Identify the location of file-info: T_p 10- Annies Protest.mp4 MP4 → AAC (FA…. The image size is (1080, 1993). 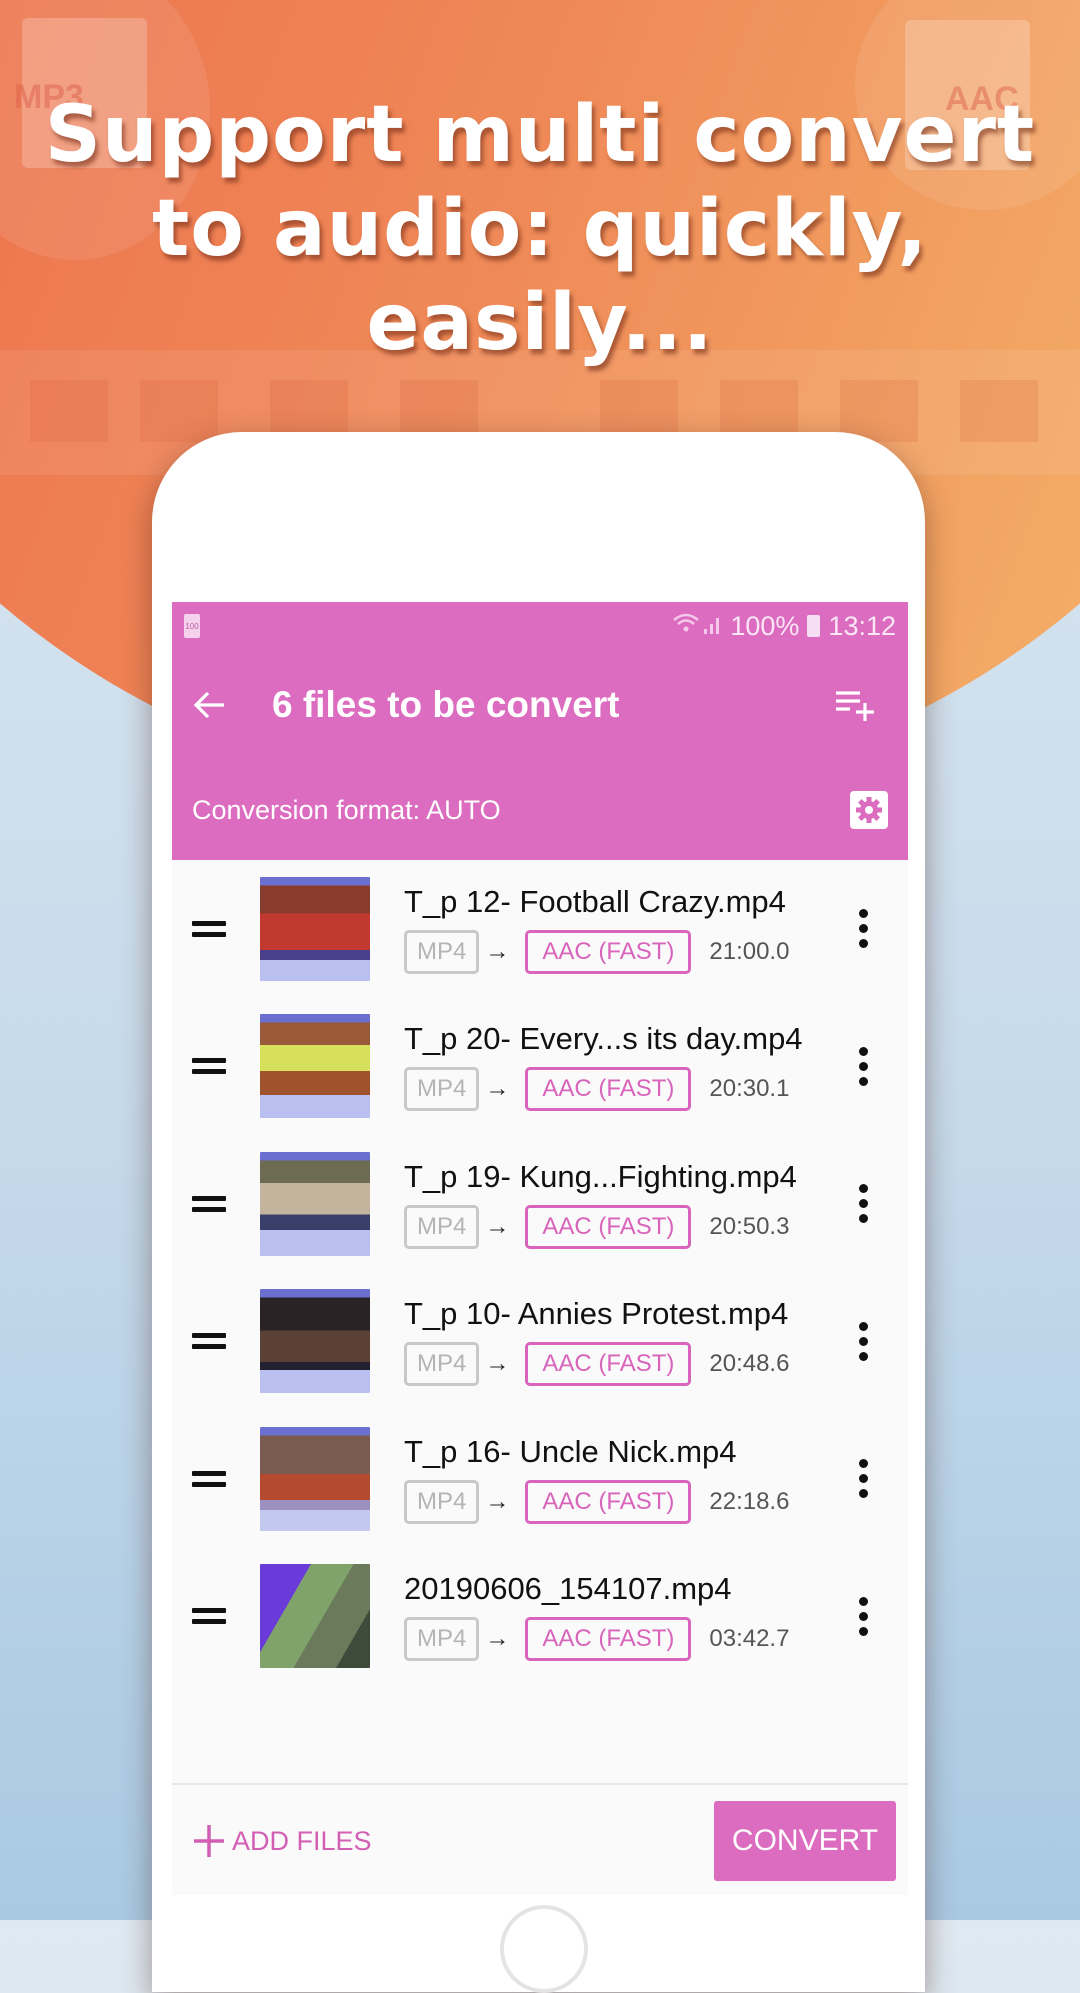
(626, 1341).